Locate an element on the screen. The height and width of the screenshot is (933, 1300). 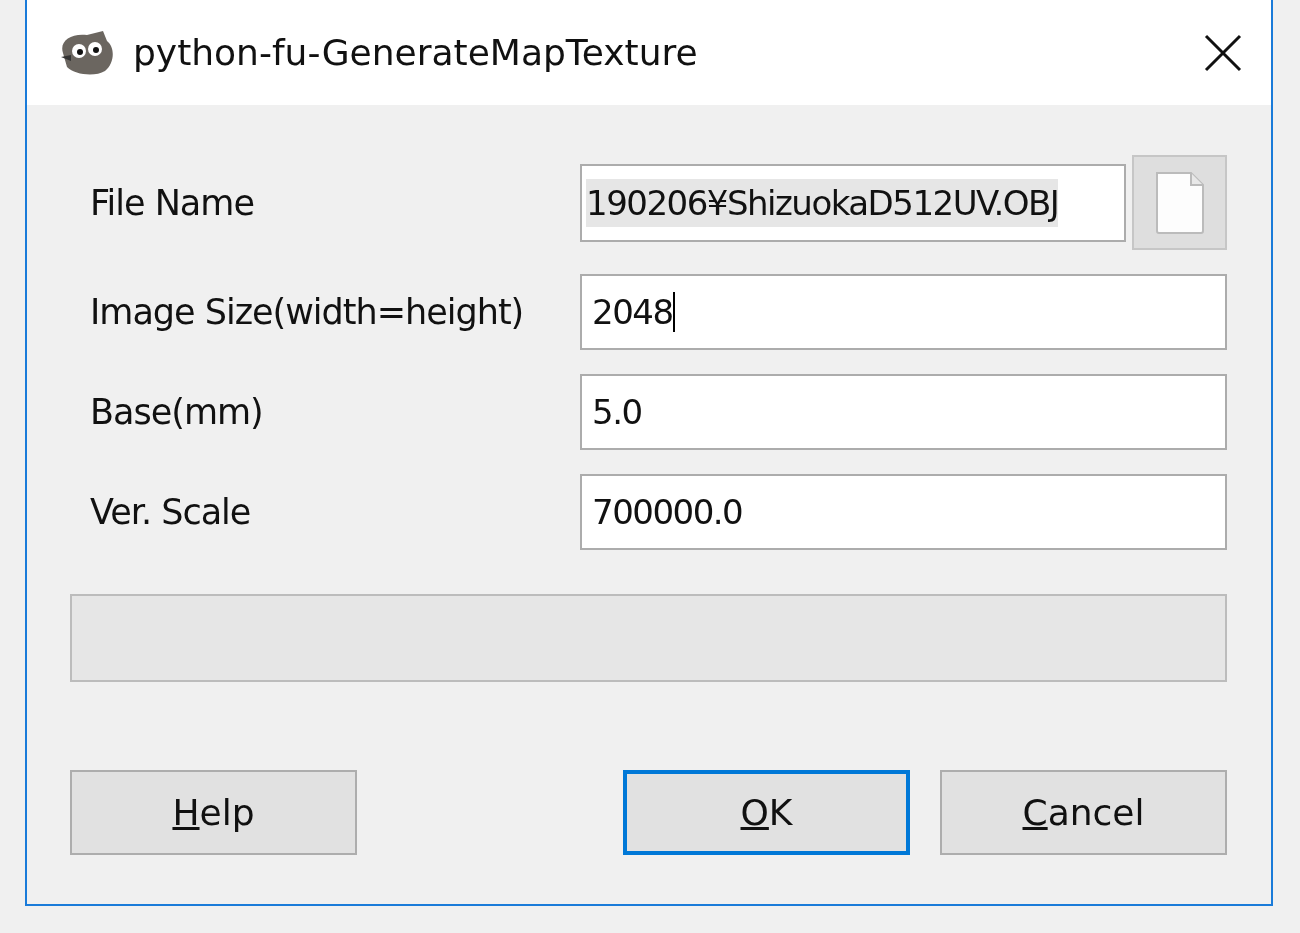
window-title: python-fu-GenerateMapTexture is located at coordinates (416, 52).